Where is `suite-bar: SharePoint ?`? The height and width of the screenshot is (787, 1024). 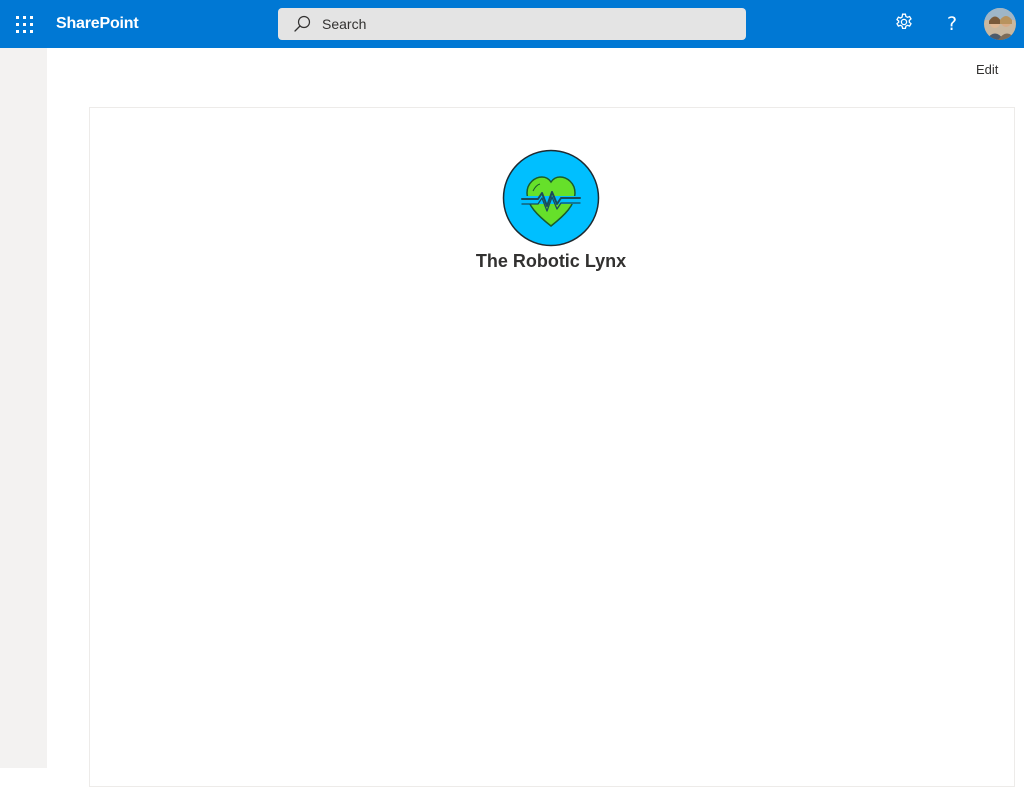 suite-bar: SharePoint ? is located at coordinates (512, 24).